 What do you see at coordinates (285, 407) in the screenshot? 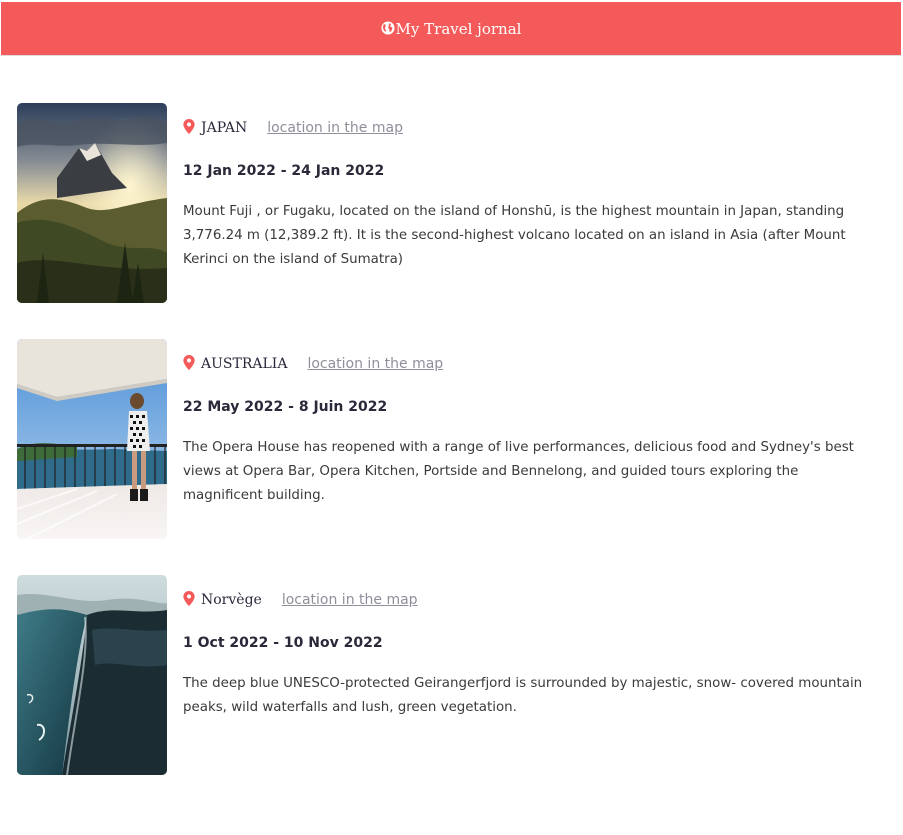
I see `trip-dates: 22 May 2022 - 8 Juin 2022` at bounding box center [285, 407].